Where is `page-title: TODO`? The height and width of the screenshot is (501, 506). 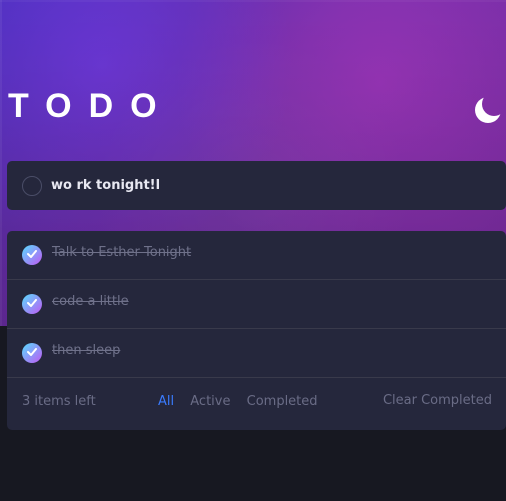
page-title: TODO is located at coordinates (91, 106).